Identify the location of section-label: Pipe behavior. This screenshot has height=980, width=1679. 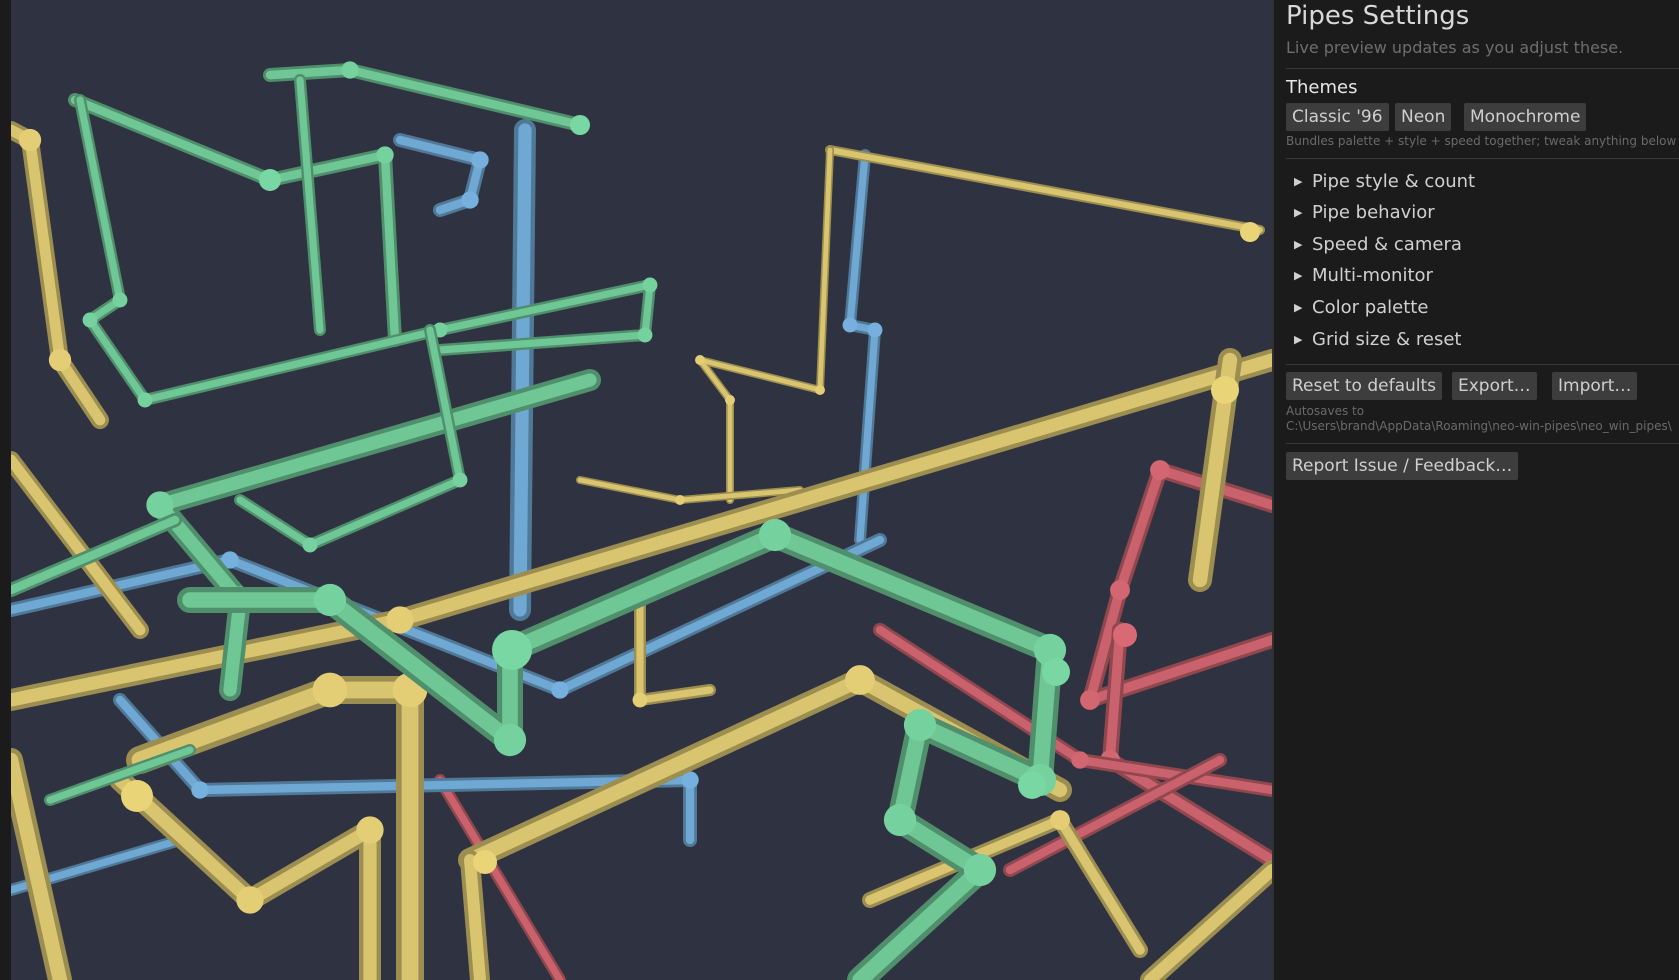
(1373, 212).